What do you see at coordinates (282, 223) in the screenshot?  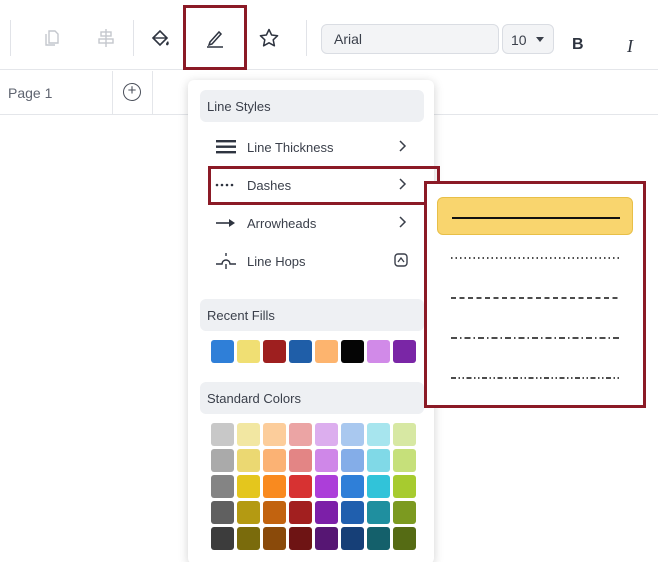 I see `menu-item-label: Arrowheads` at bounding box center [282, 223].